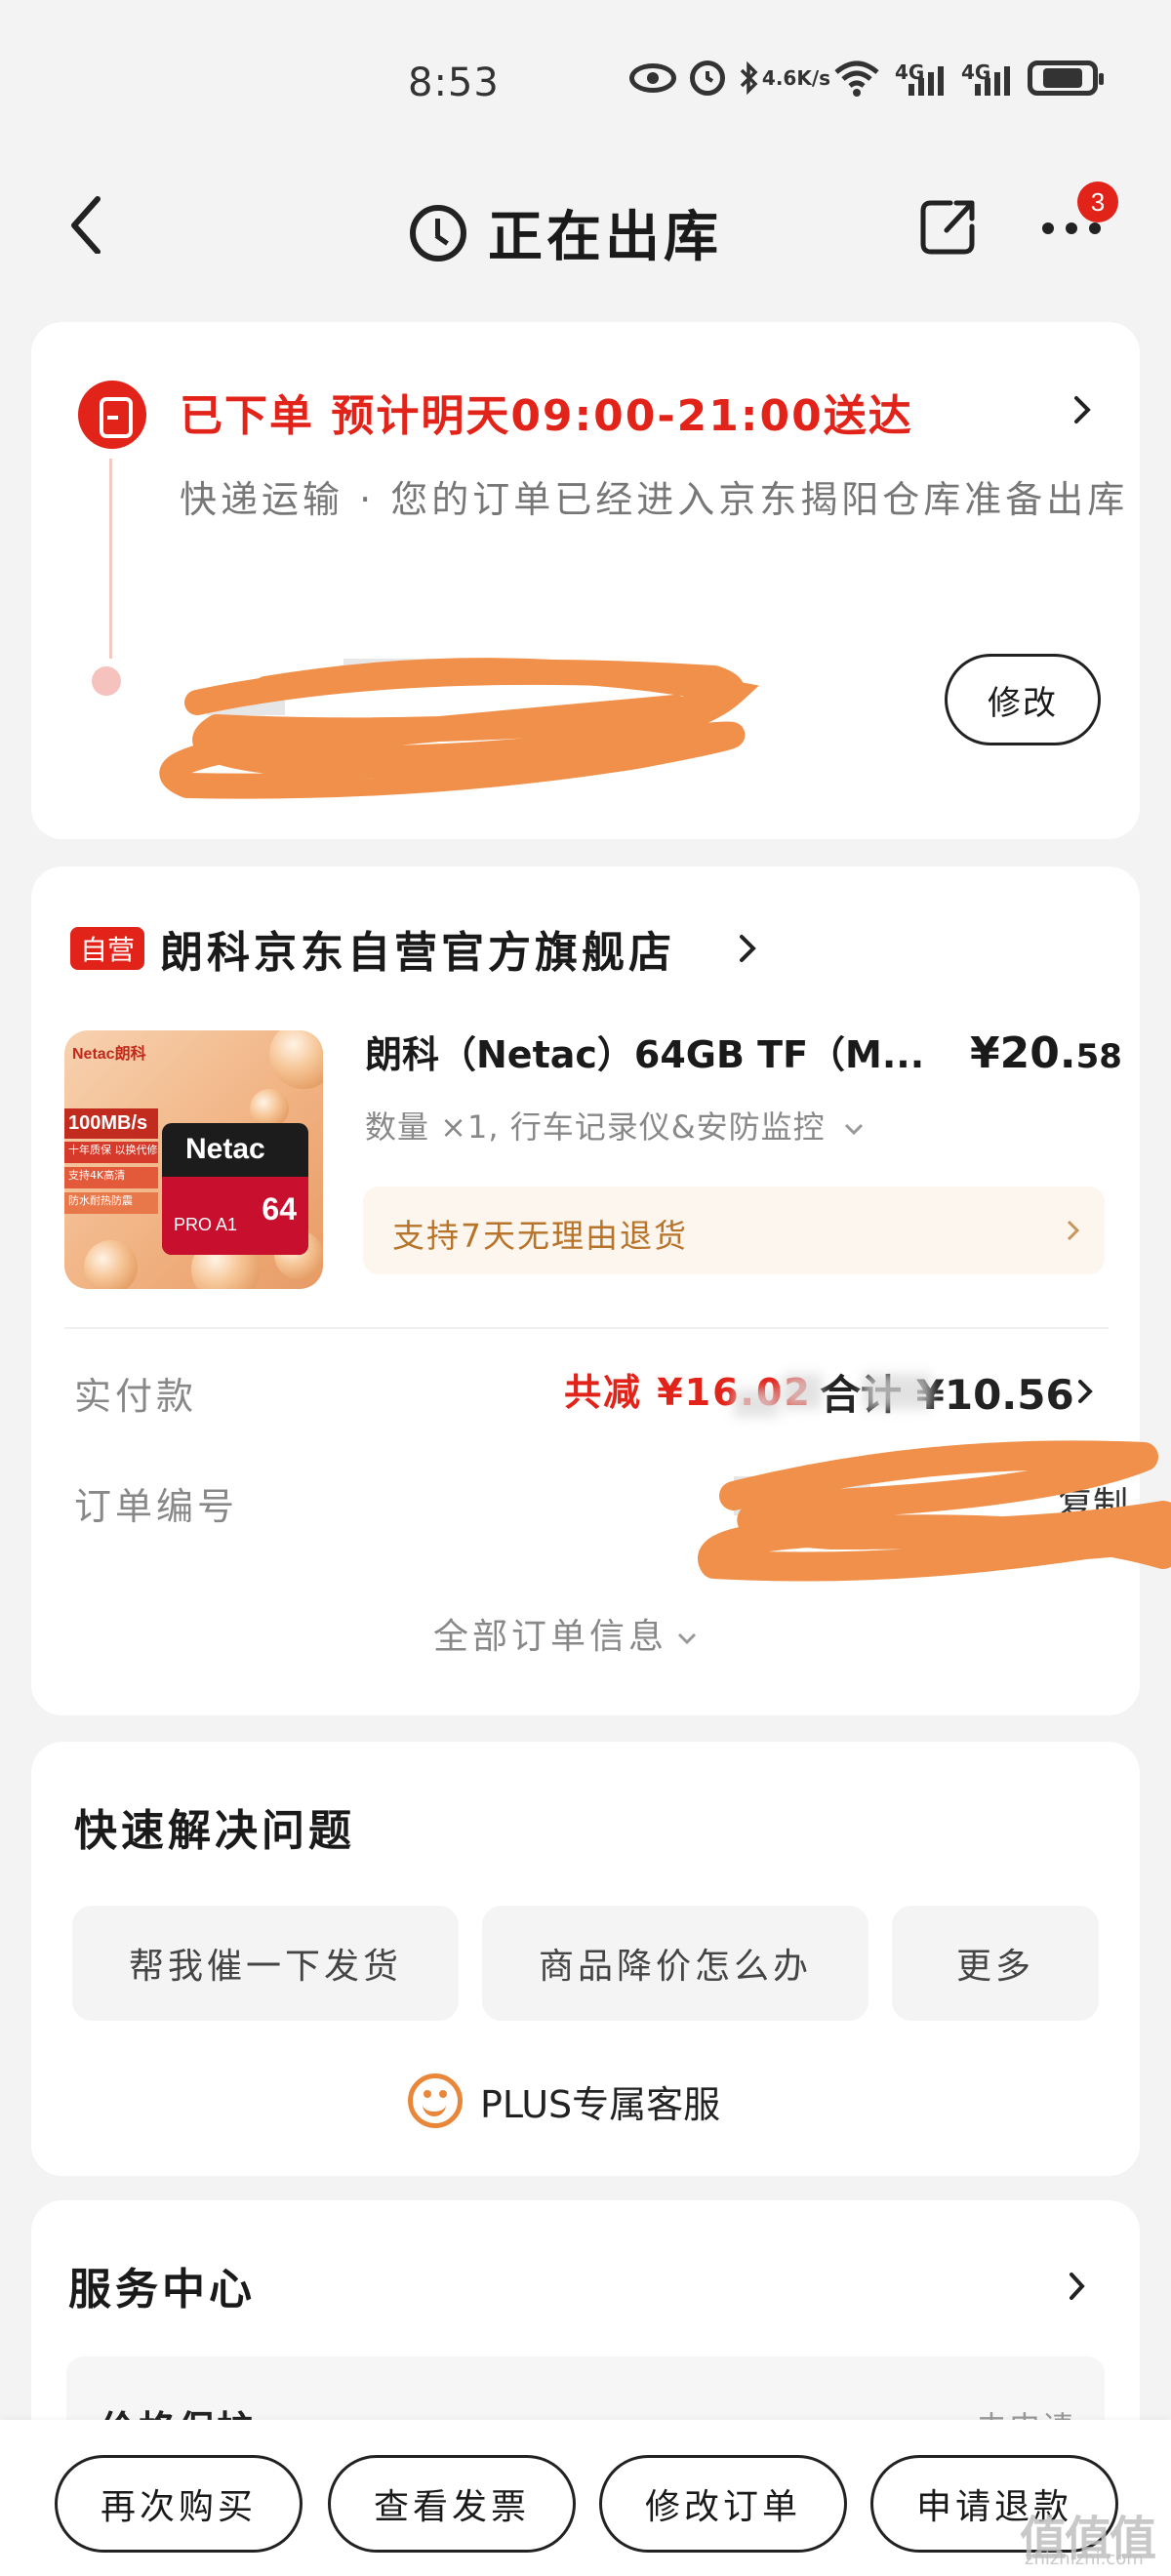 This screenshot has height=2576, width=1171. Describe the element at coordinates (707, 78) in the screenshot. I see `alarm-icon` at that location.